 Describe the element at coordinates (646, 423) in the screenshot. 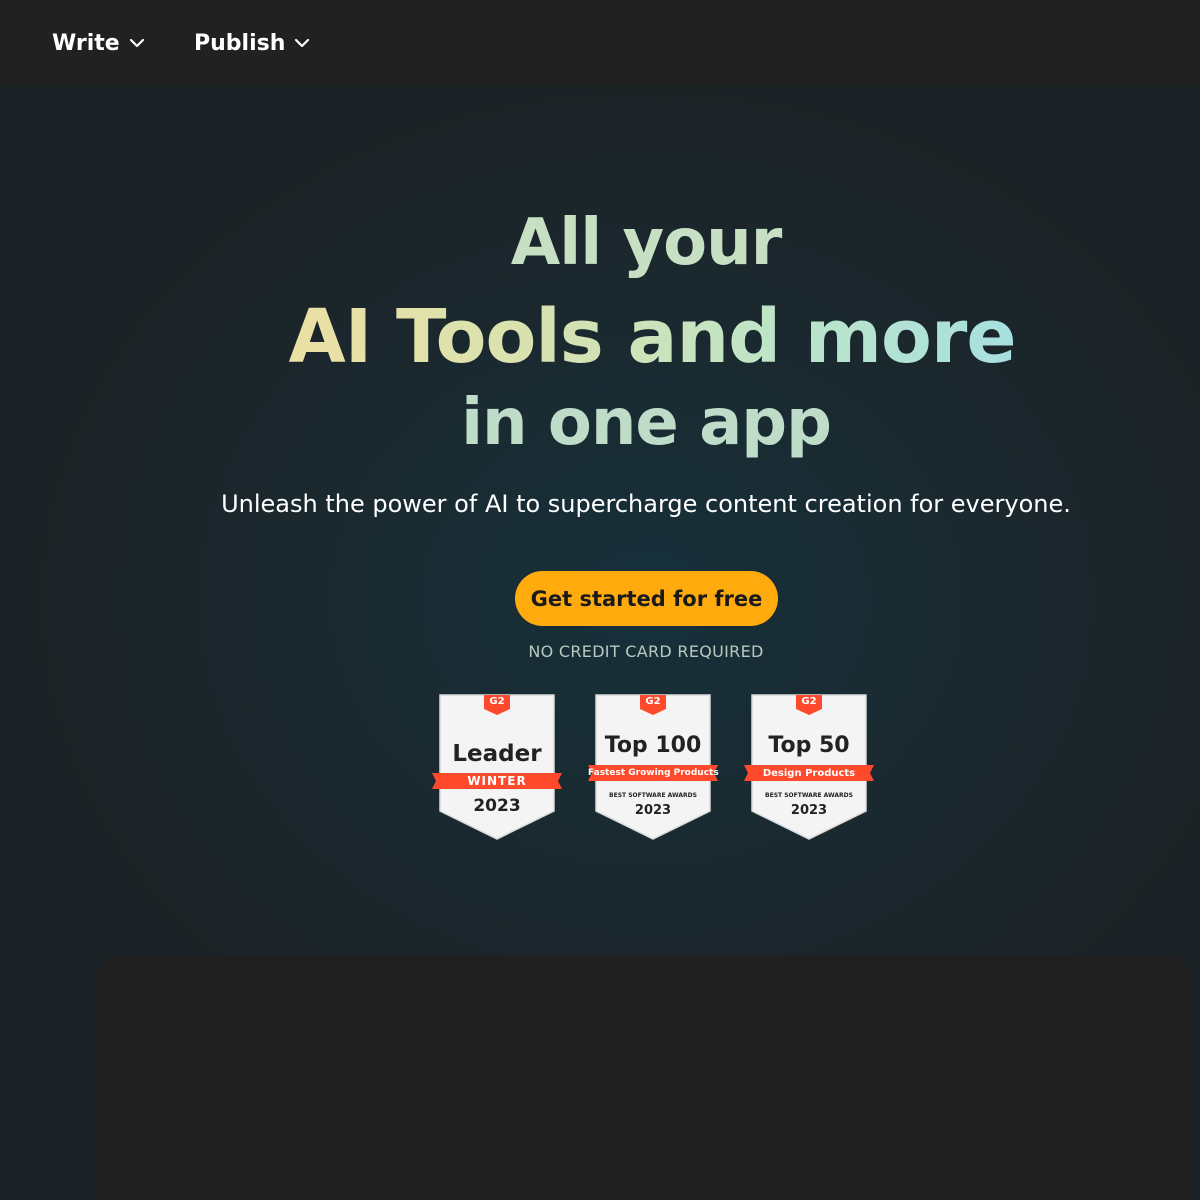

I see `hero-heading-line-3: in one app` at that location.